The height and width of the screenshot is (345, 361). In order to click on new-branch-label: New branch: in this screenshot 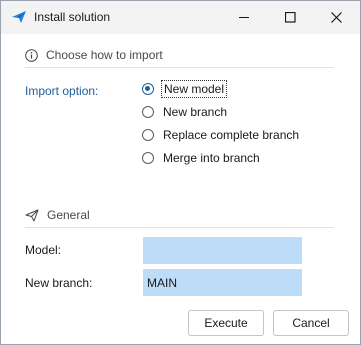, I will do `click(59, 283)`.